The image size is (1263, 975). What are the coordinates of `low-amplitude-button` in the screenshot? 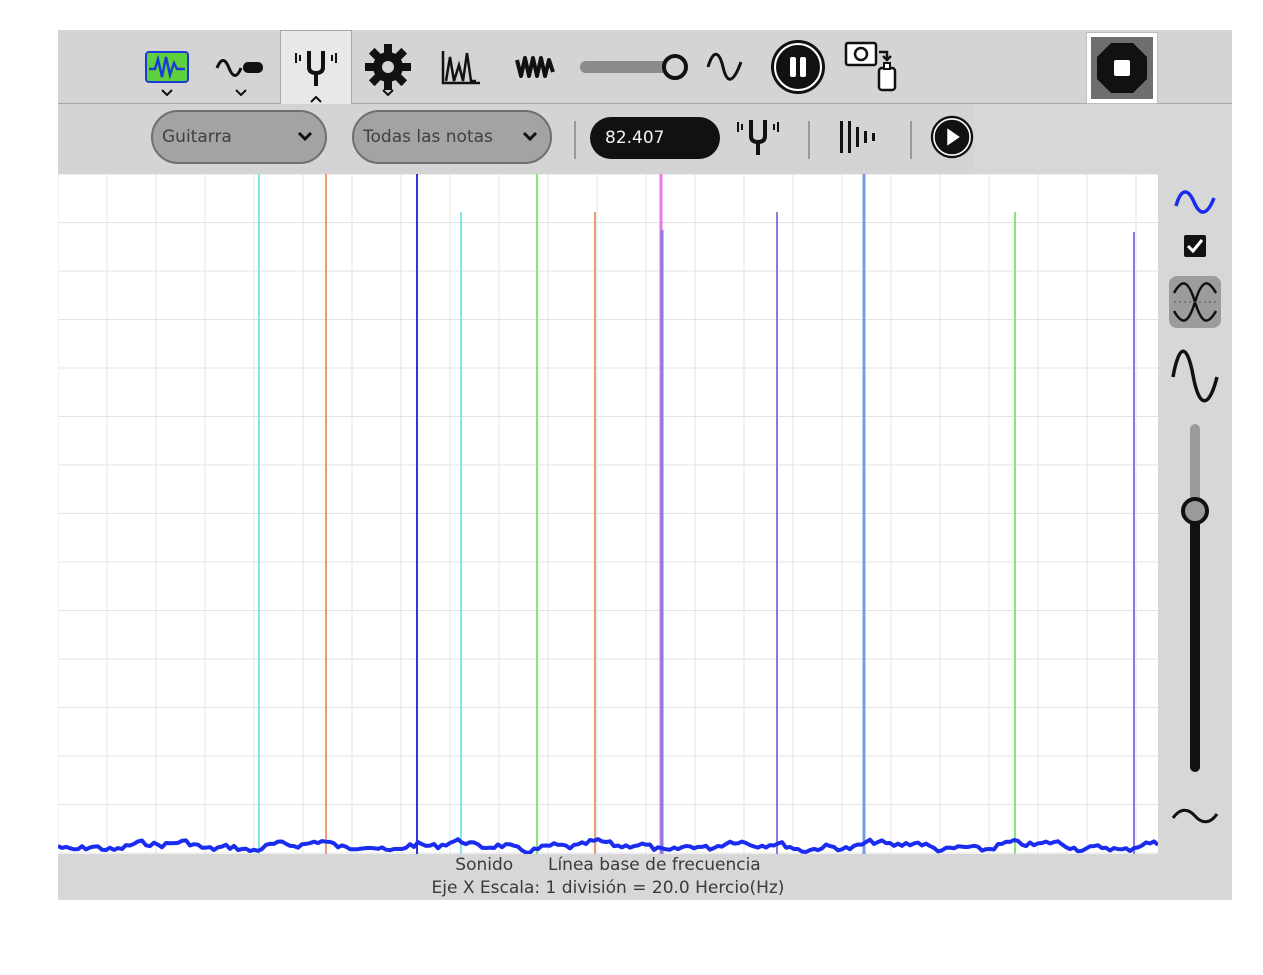 It's located at (1195, 816).